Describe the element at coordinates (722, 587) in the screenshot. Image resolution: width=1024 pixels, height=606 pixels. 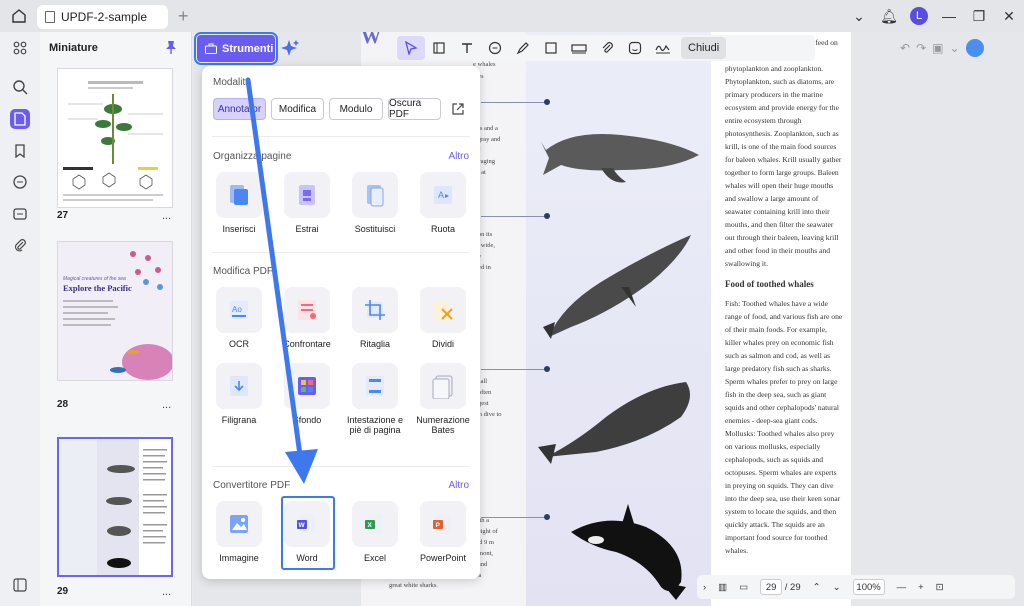
I see `page-layout-icon: ▥` at that location.